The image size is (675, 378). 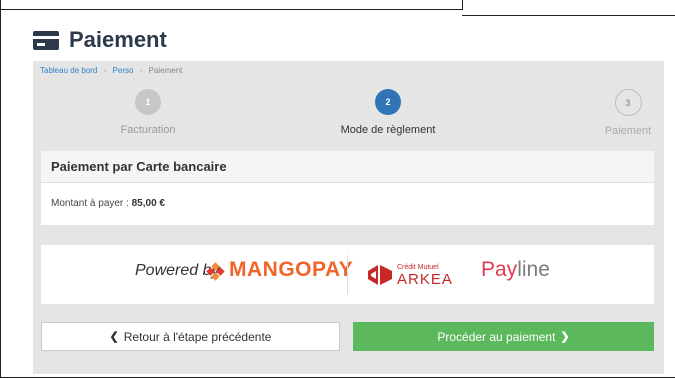 I want to click on step-payment: 3 Paiement, so click(x=628, y=113).